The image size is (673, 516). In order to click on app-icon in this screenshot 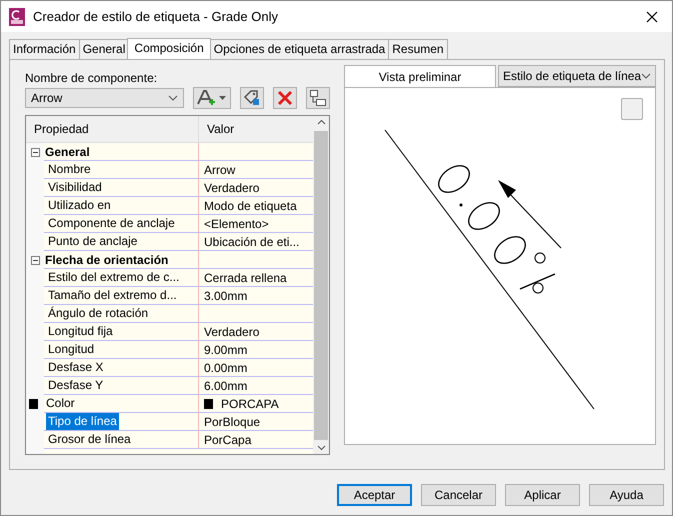, I will do `click(17, 17)`.